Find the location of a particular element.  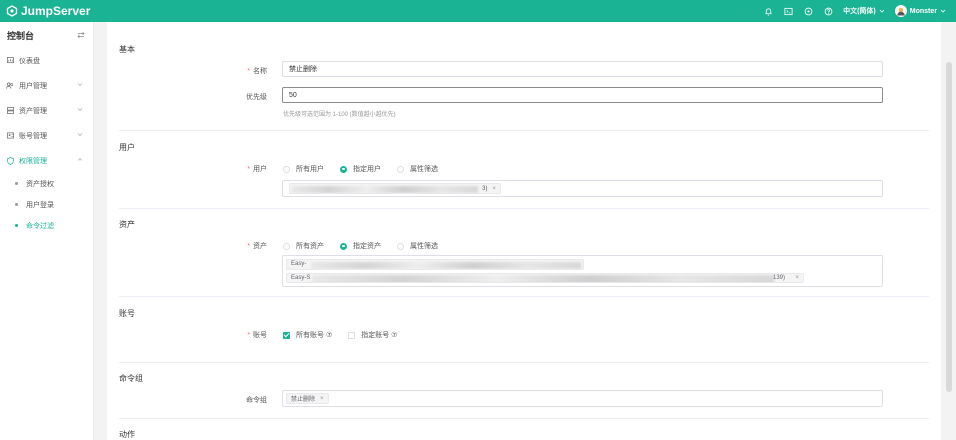

users-label-text: 用户 is located at coordinates (260, 169).